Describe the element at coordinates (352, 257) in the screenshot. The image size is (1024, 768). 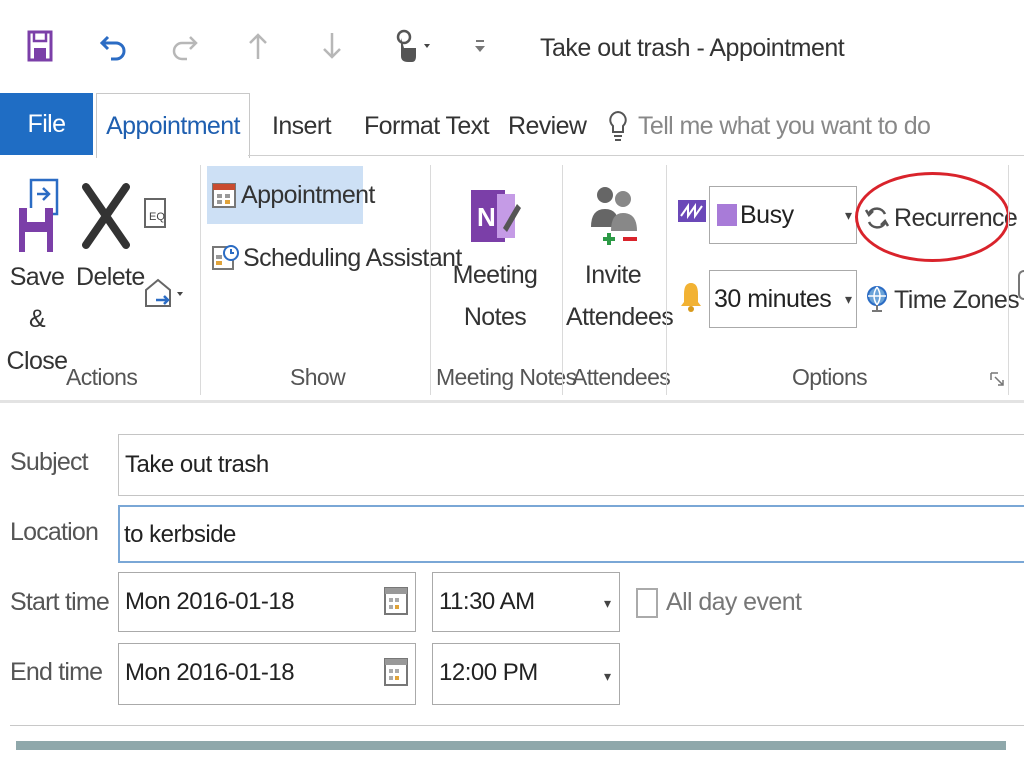
I see `scheduling-assistant-label: Scheduling Assistant` at that location.